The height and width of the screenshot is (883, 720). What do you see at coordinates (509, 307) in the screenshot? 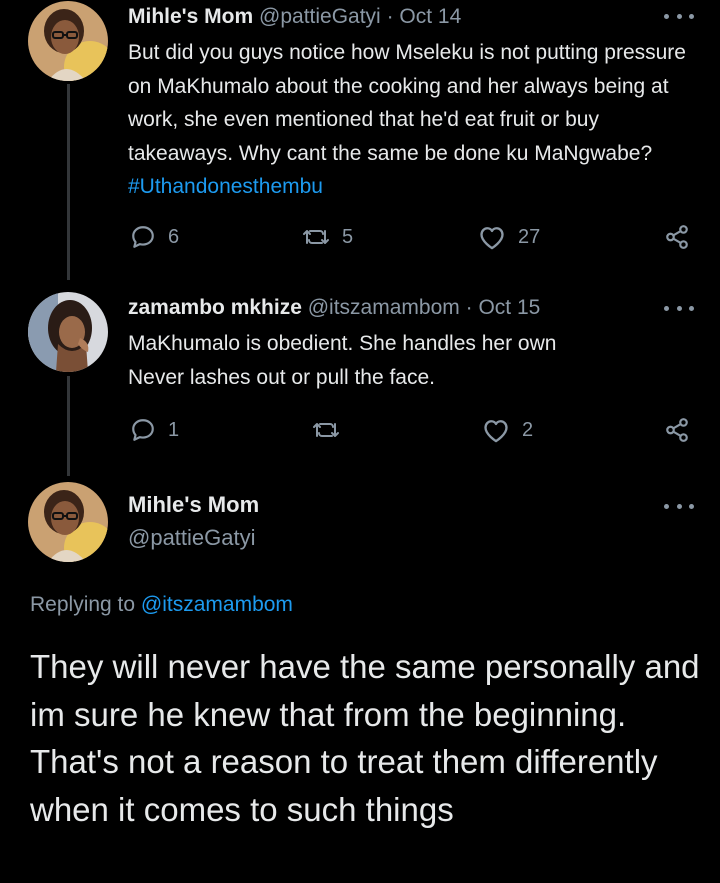
I see `tweet-date: Oct 15` at bounding box center [509, 307].